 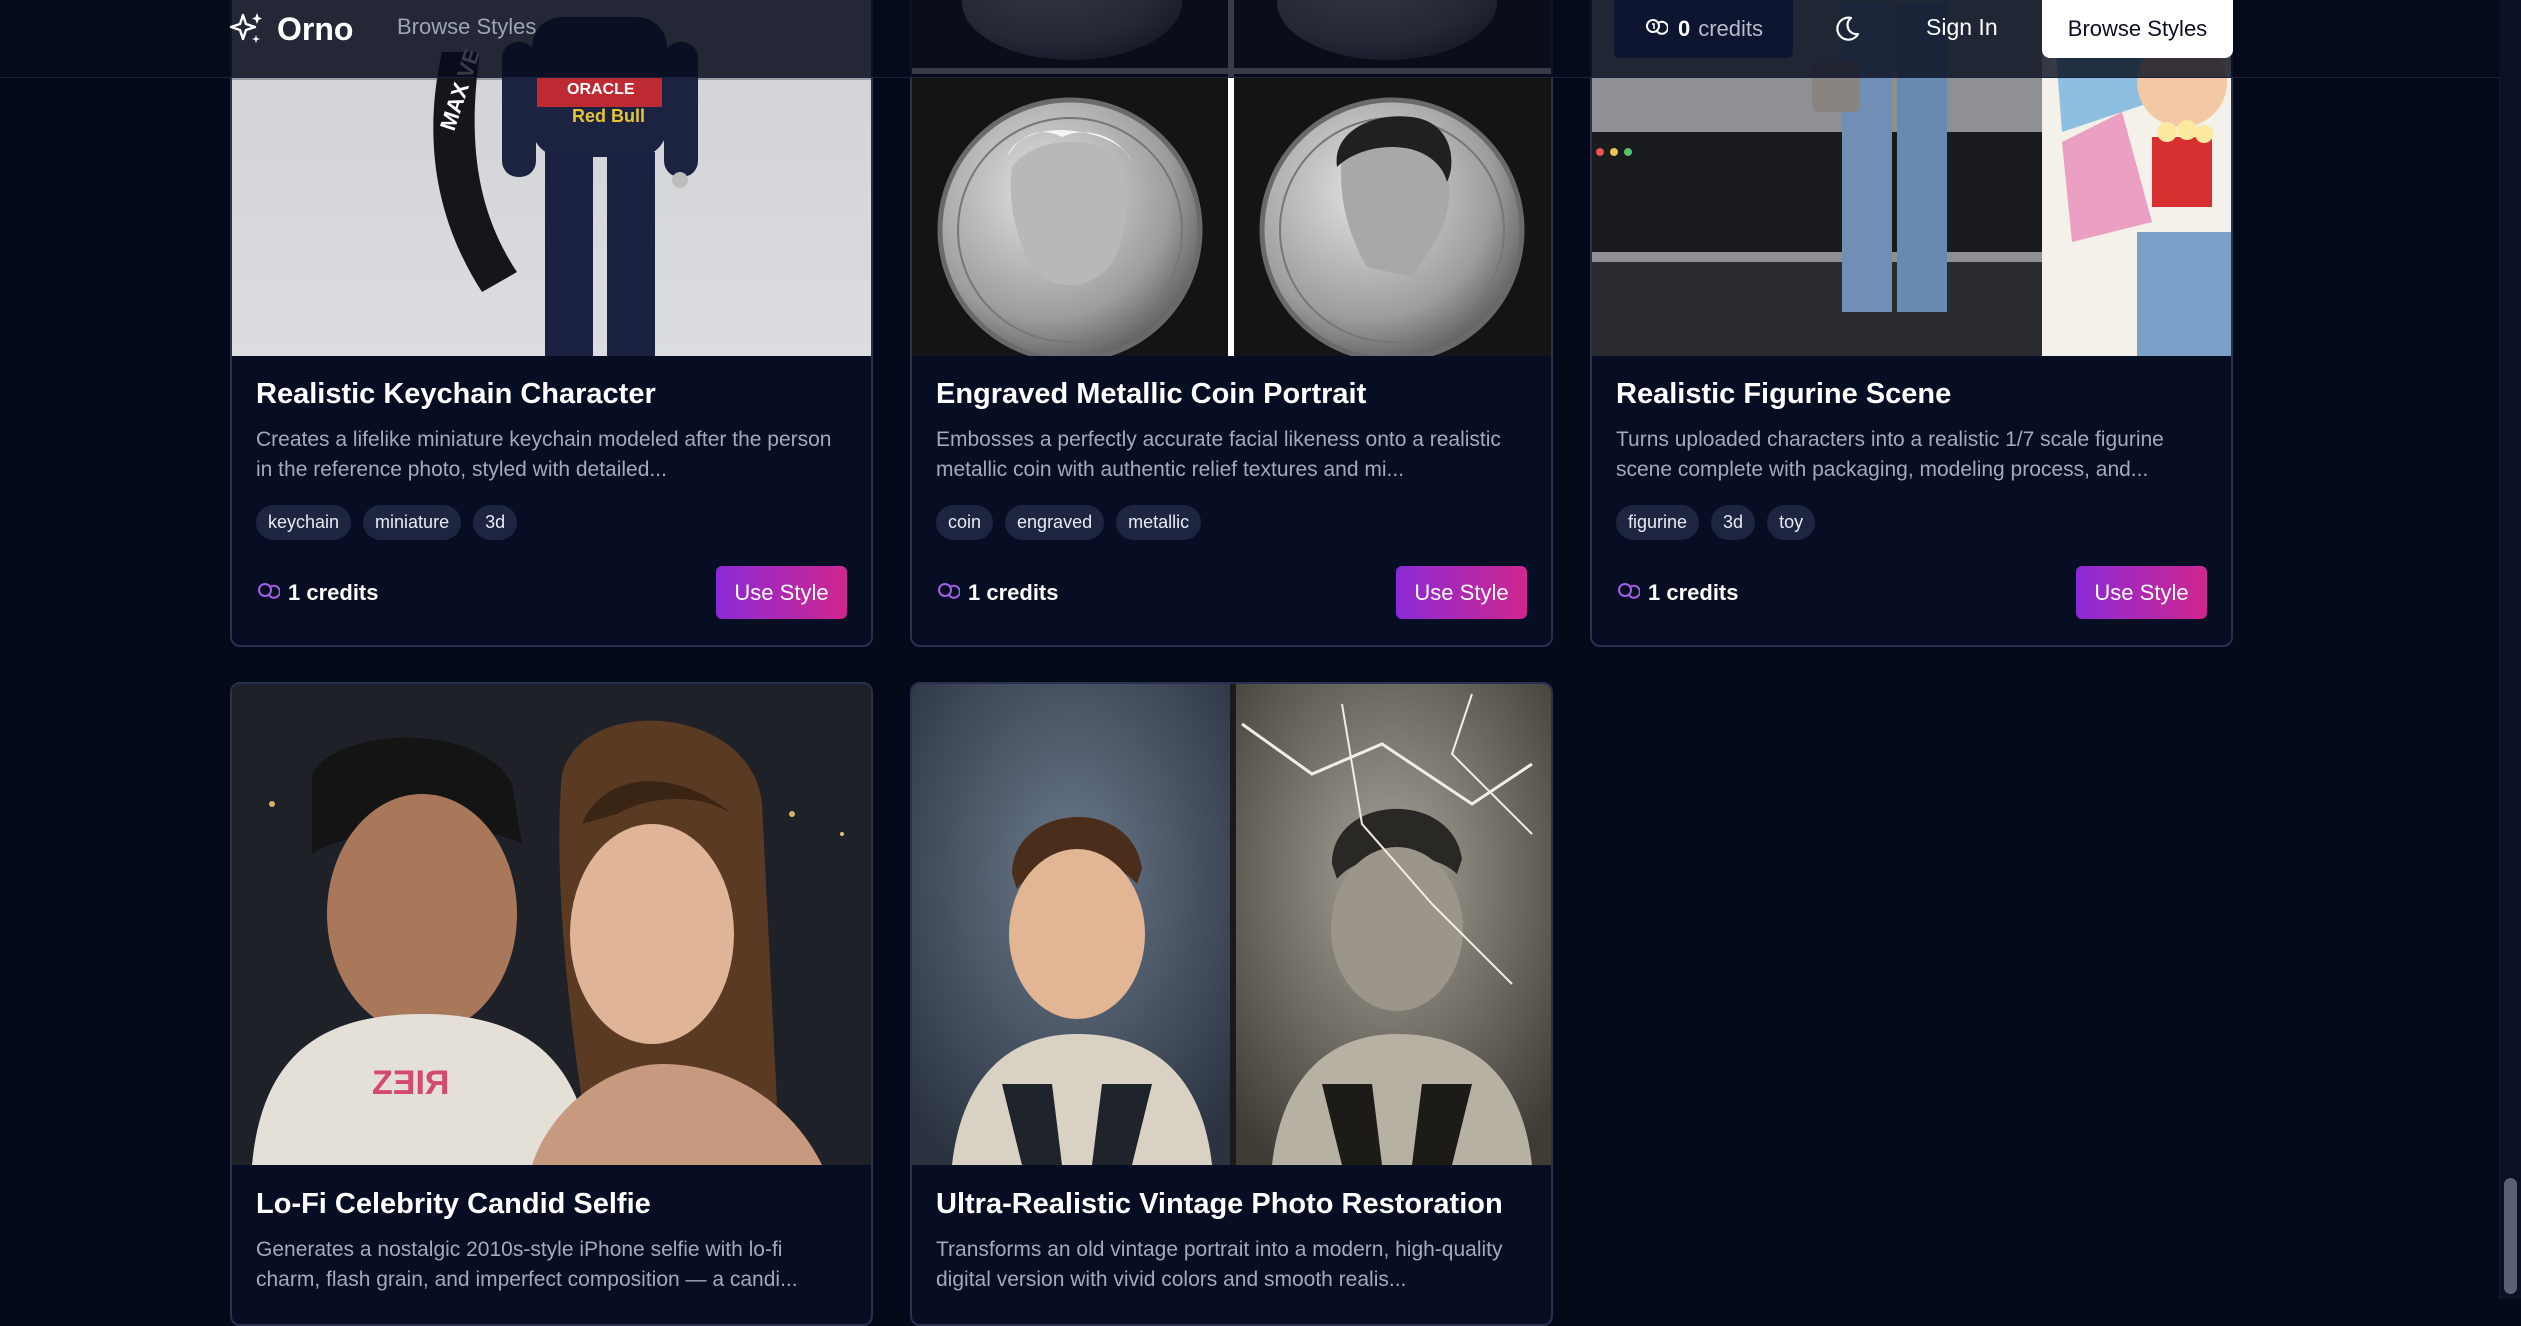 I want to click on card-title: Realistic Figurine Scene, so click(x=1784, y=394).